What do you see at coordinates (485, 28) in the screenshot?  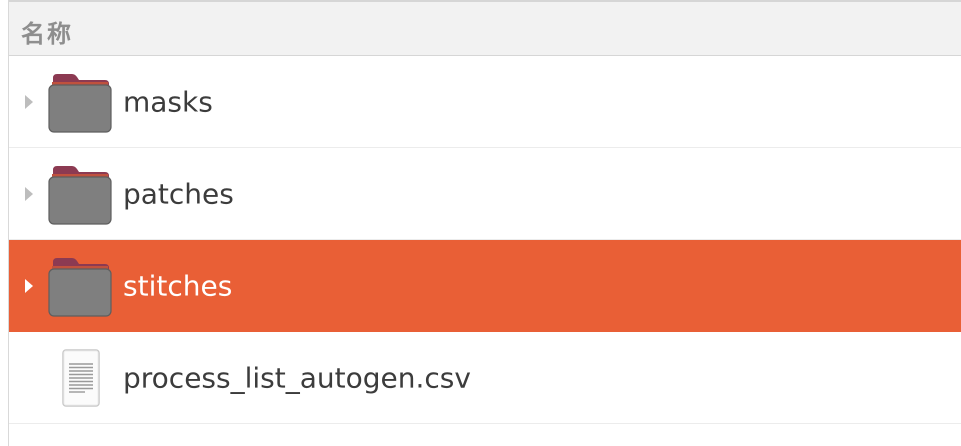 I see `list-header: 名称` at bounding box center [485, 28].